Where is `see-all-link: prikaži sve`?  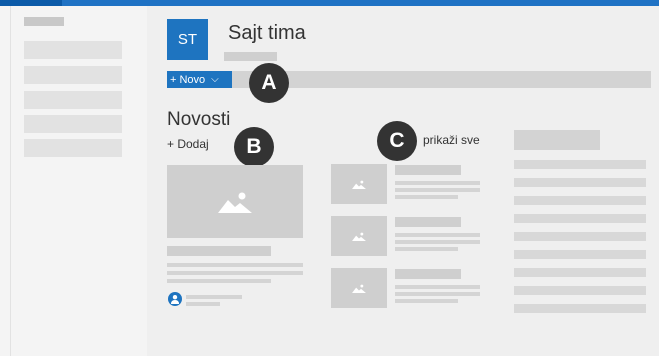 see-all-link: prikaži sve is located at coordinates (451, 140).